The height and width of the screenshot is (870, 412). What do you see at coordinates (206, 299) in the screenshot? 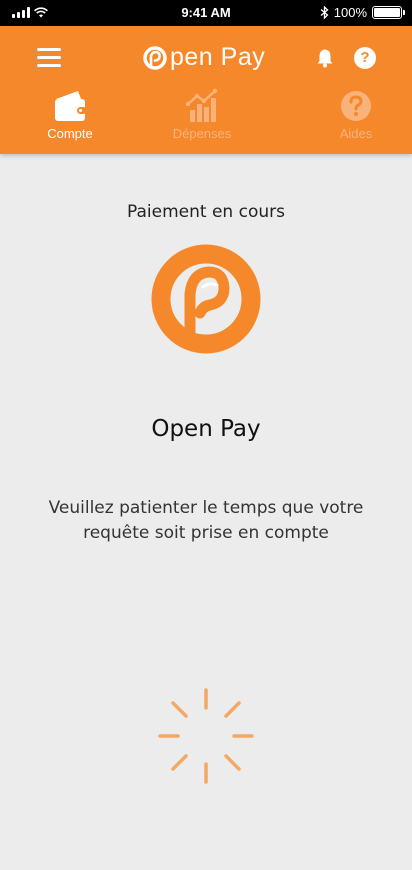
I see `open-pay-logo-large` at bounding box center [206, 299].